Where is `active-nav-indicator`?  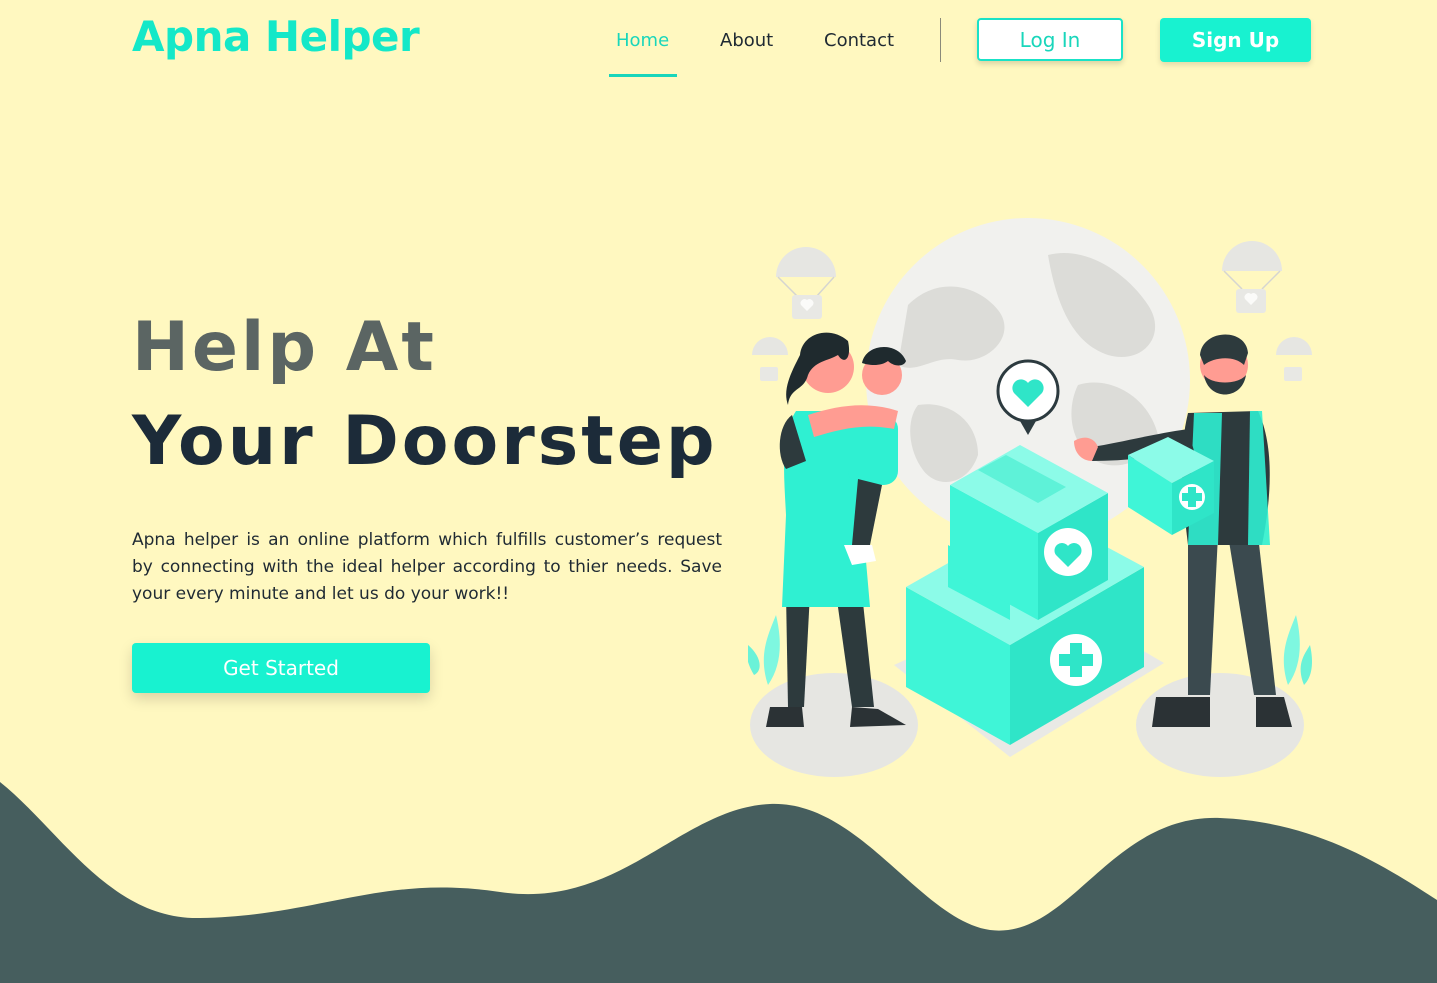
active-nav-indicator is located at coordinates (643, 75).